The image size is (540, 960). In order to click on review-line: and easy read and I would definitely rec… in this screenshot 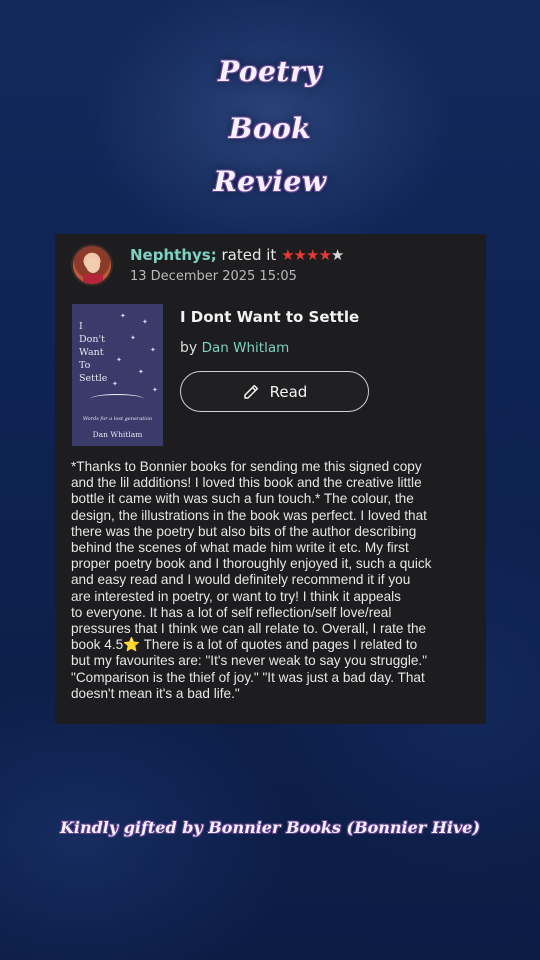, I will do `click(241, 580)`.